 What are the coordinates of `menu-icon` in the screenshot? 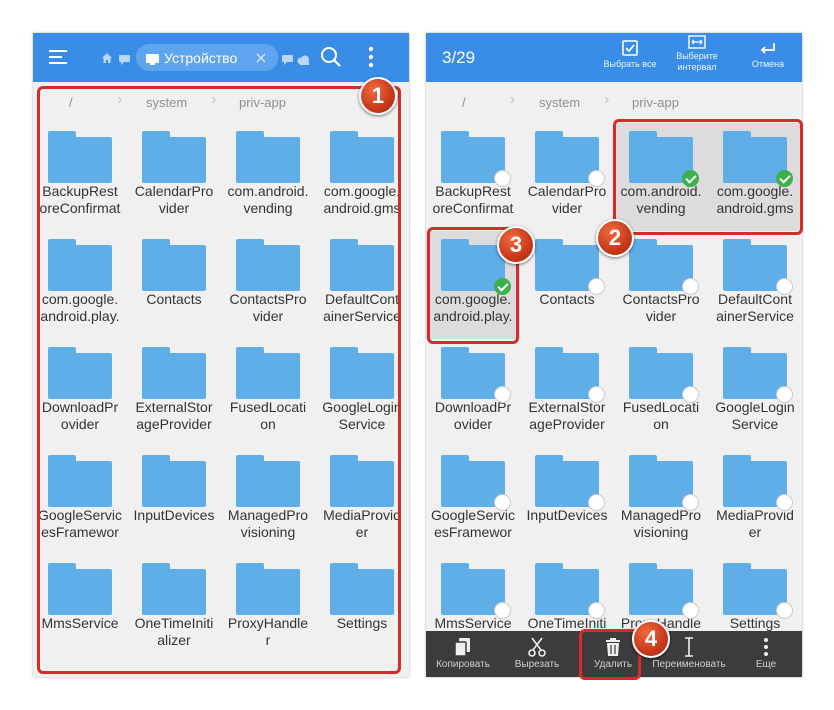 It's located at (58, 57).